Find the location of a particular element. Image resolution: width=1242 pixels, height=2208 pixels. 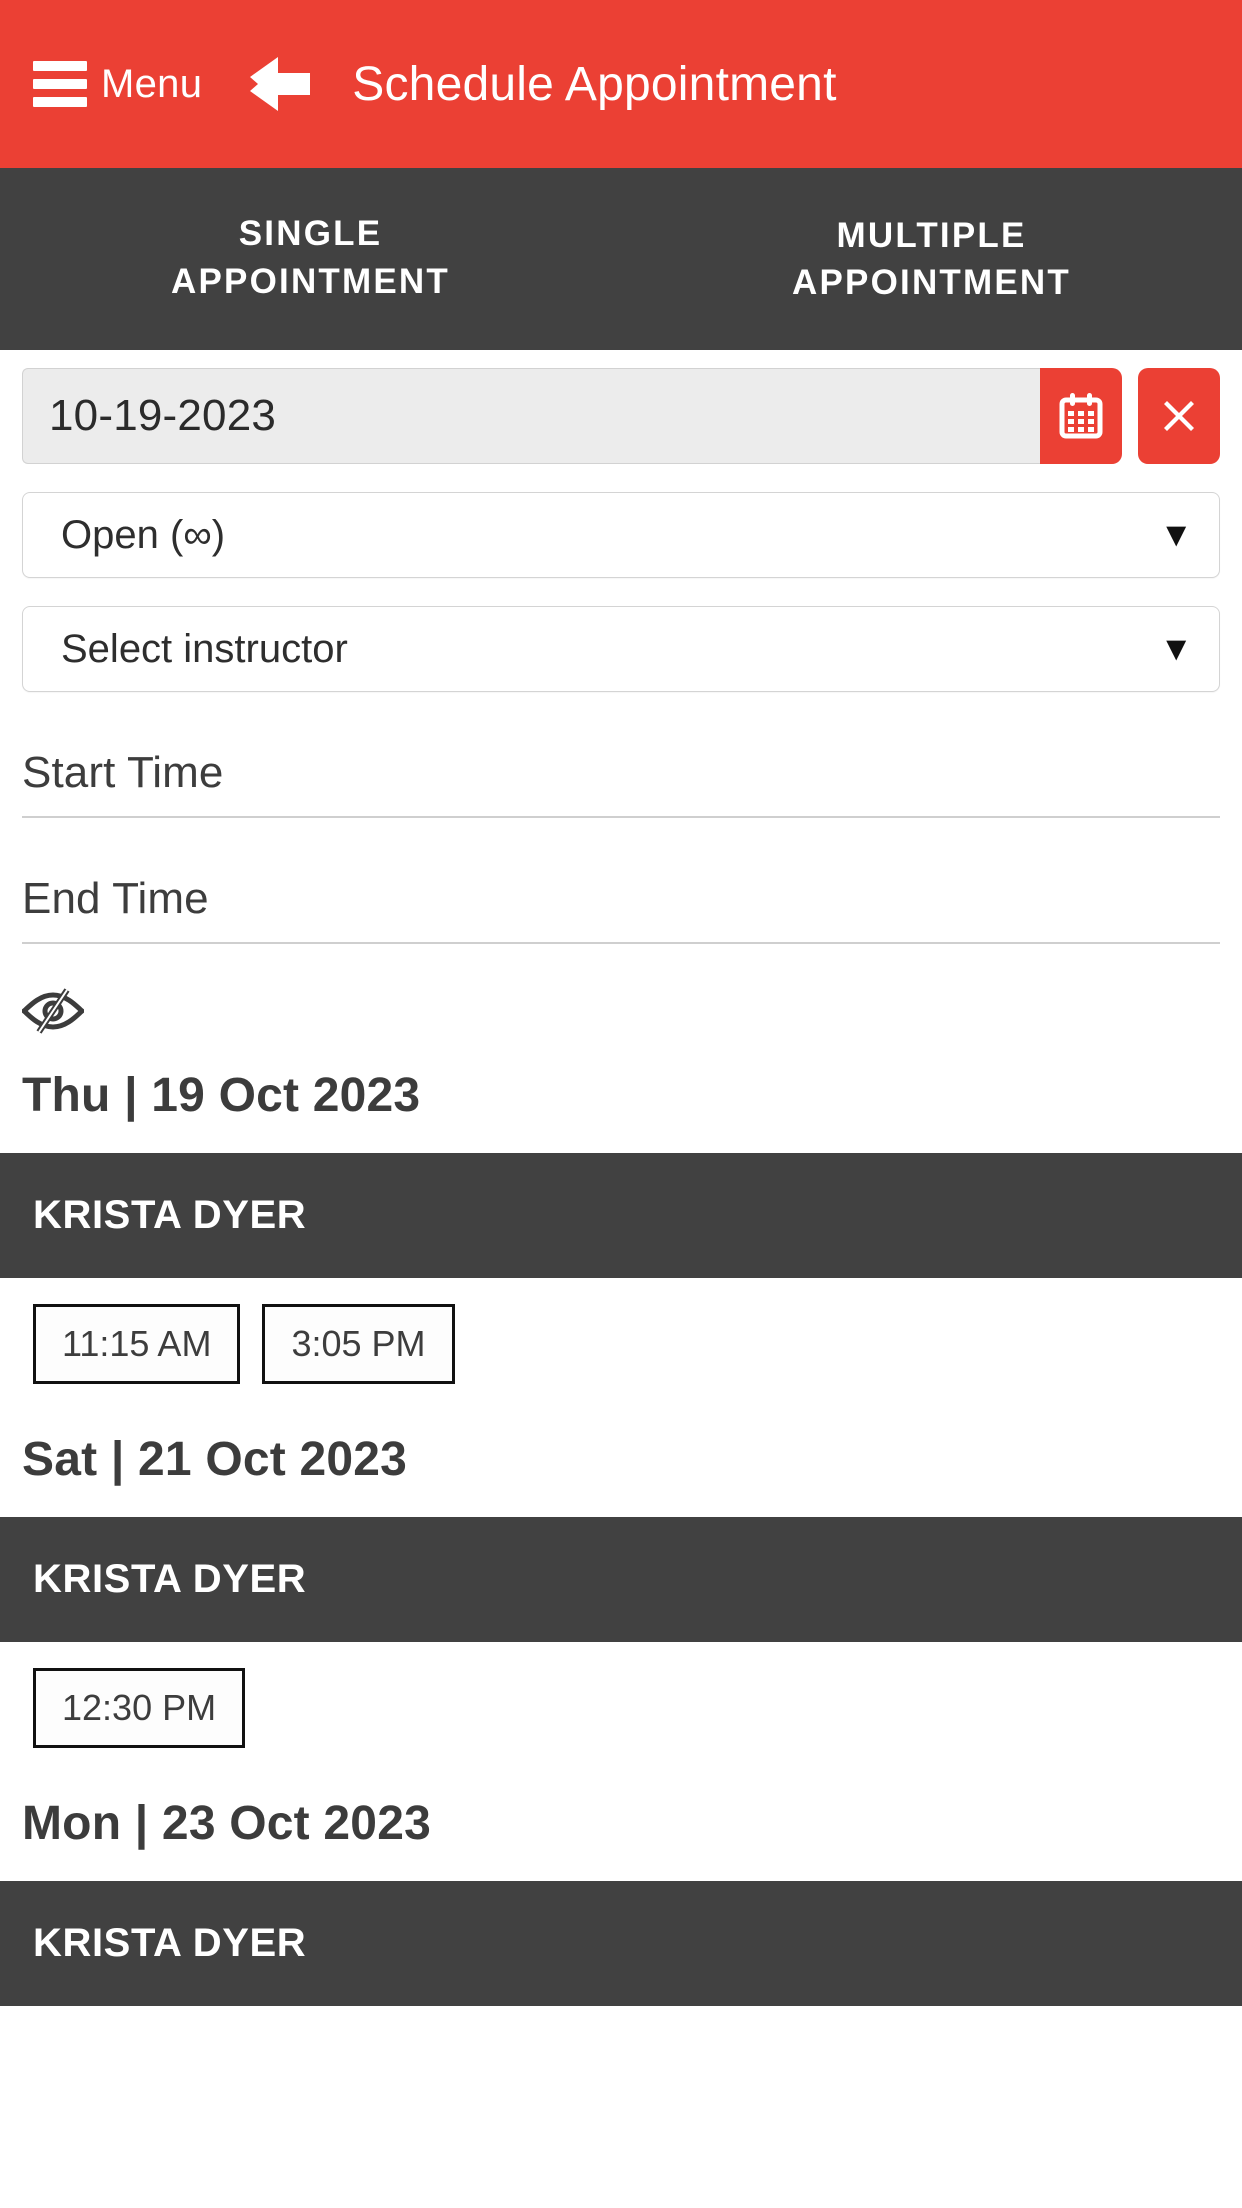

time-slot: 12:30 PM is located at coordinates (139, 1708).